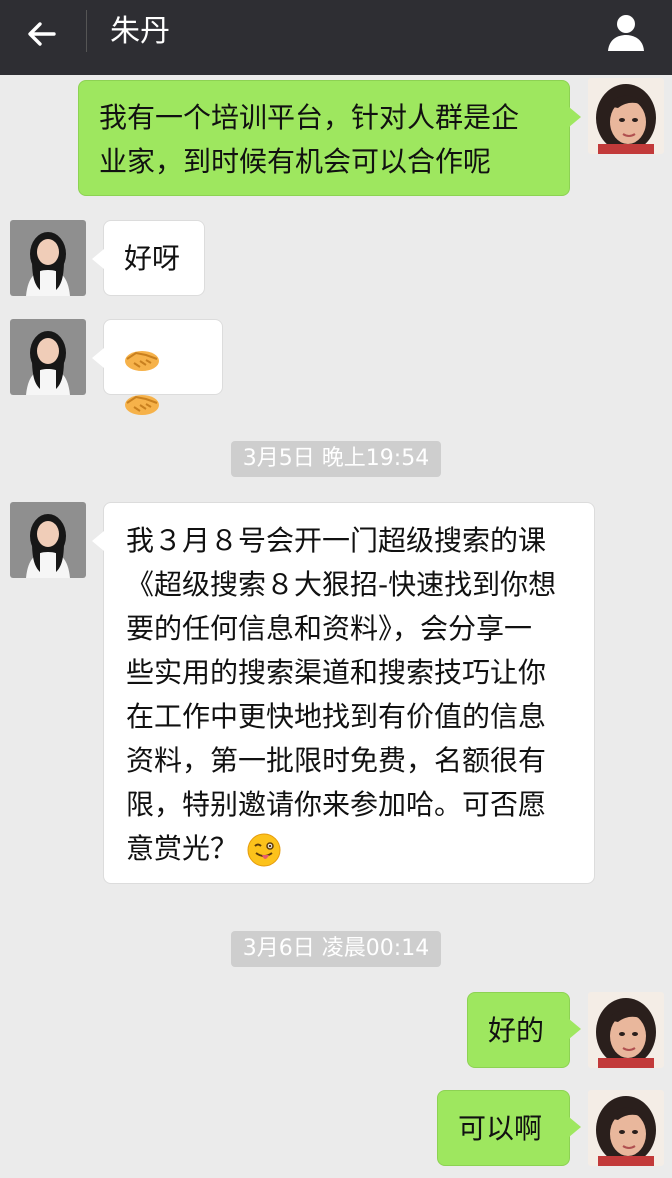 This screenshot has width=672, height=1178. I want to click on arrow-left-icon, so click(42, 34).